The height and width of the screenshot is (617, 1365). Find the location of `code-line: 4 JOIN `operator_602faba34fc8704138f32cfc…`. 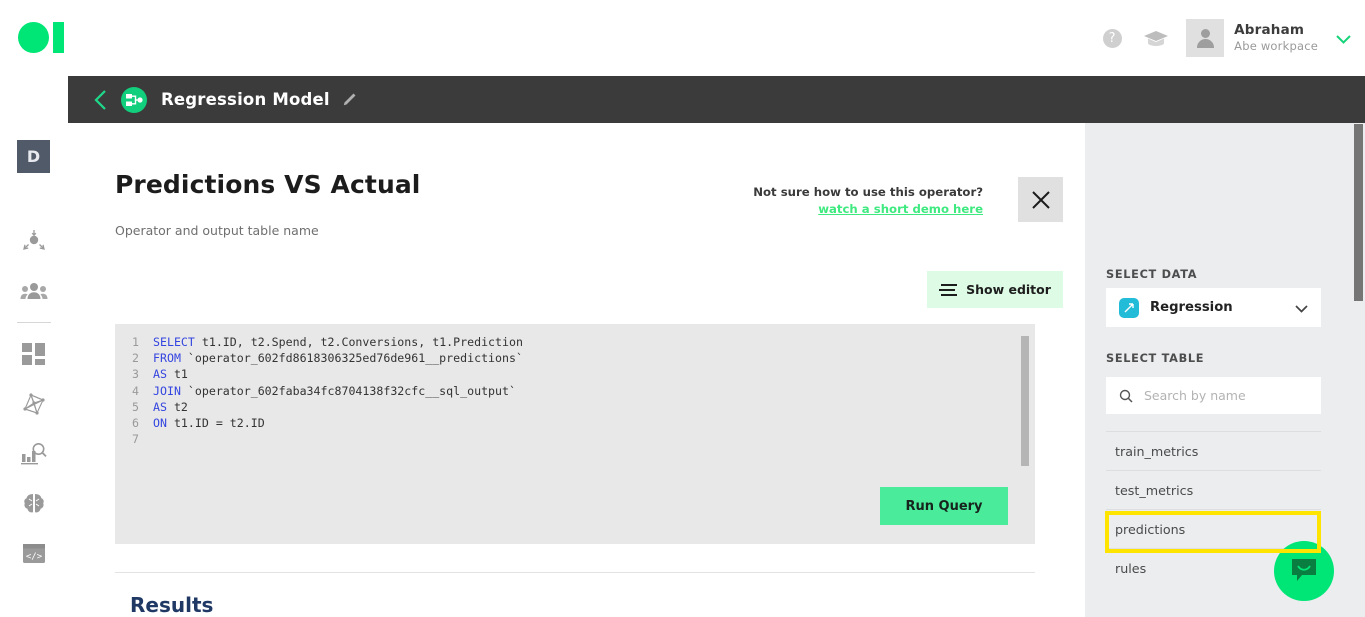

code-line: 4 JOIN `operator_602faba34fc8704138f32cfc… is located at coordinates (557, 391).